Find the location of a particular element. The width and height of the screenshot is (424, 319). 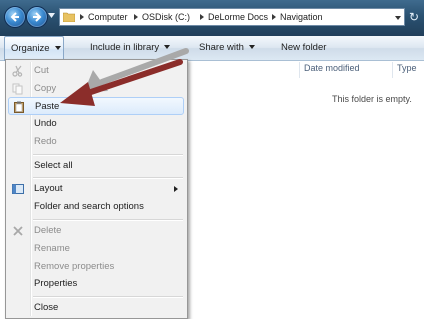

forward-arrow-icon is located at coordinates (37, 17).